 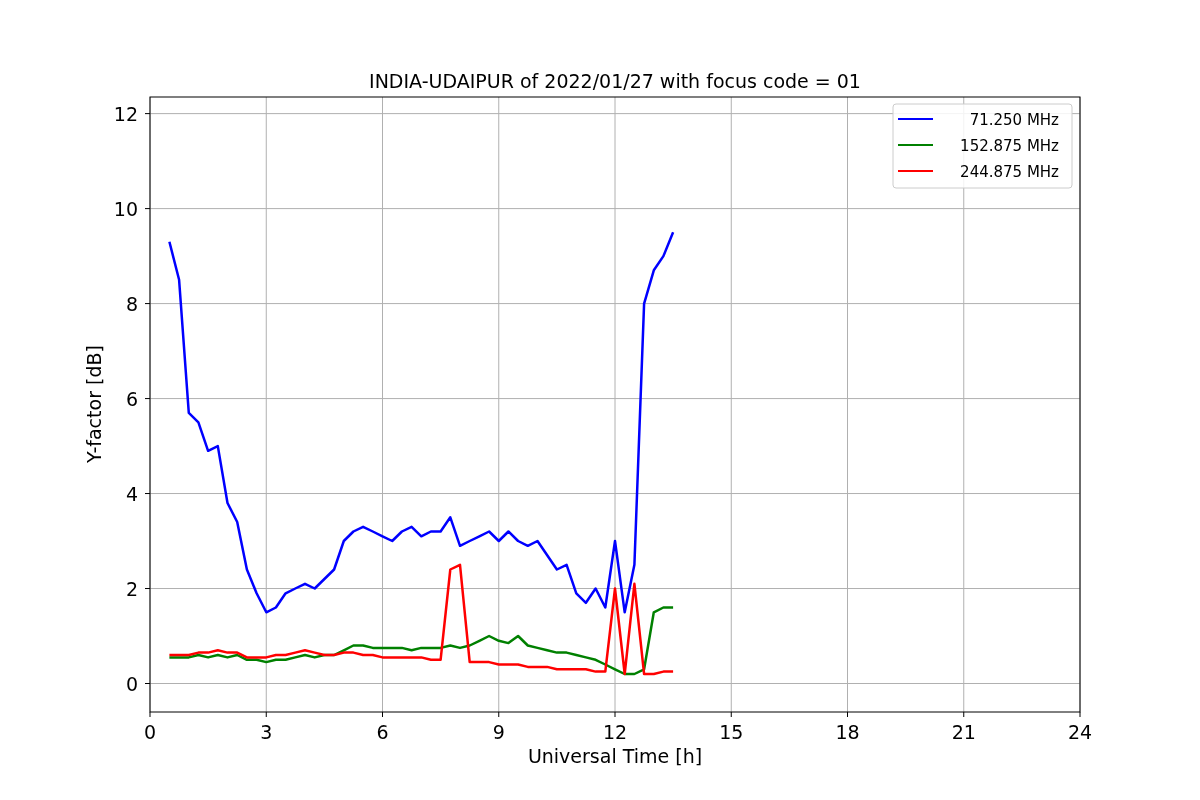 What do you see at coordinates (1080, 732) in the screenshot?
I see `tick-label: 24` at bounding box center [1080, 732].